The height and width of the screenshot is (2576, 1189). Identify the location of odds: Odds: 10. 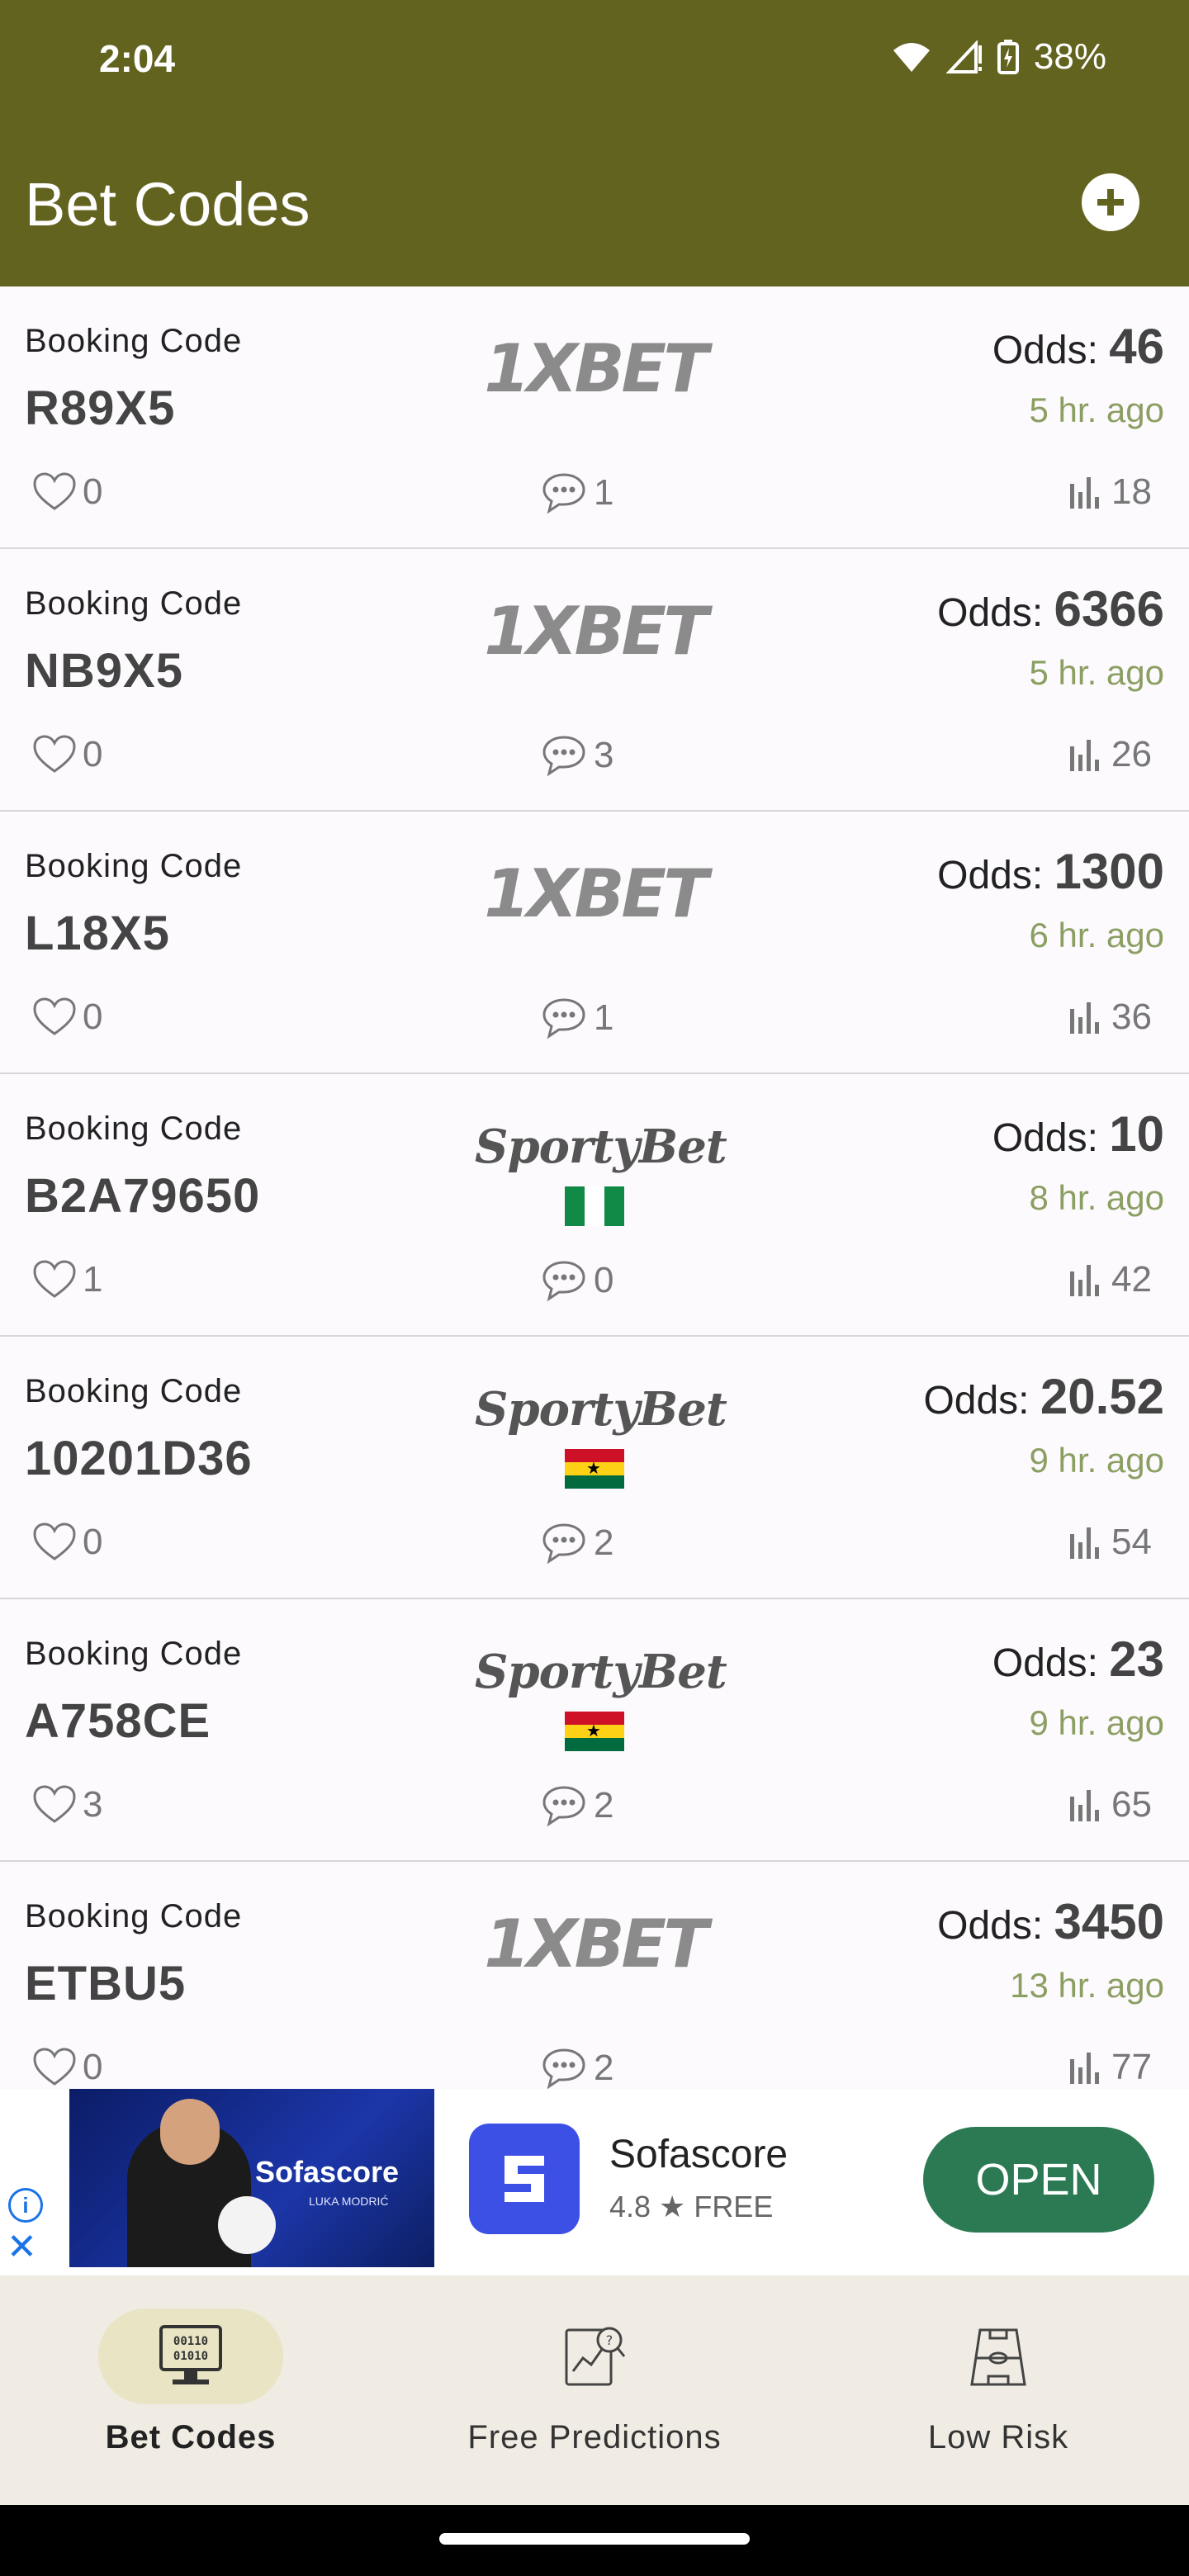
(1078, 1134).